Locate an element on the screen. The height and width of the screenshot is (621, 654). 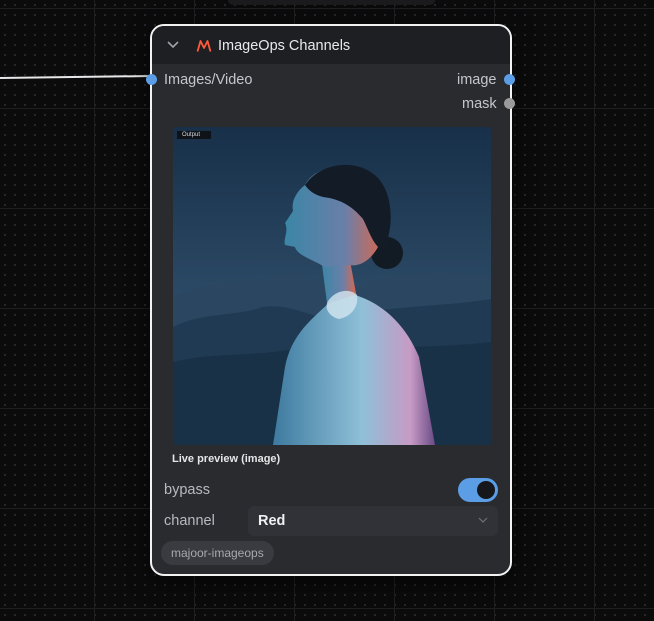
output-slot-mask: mask is located at coordinates (479, 104).